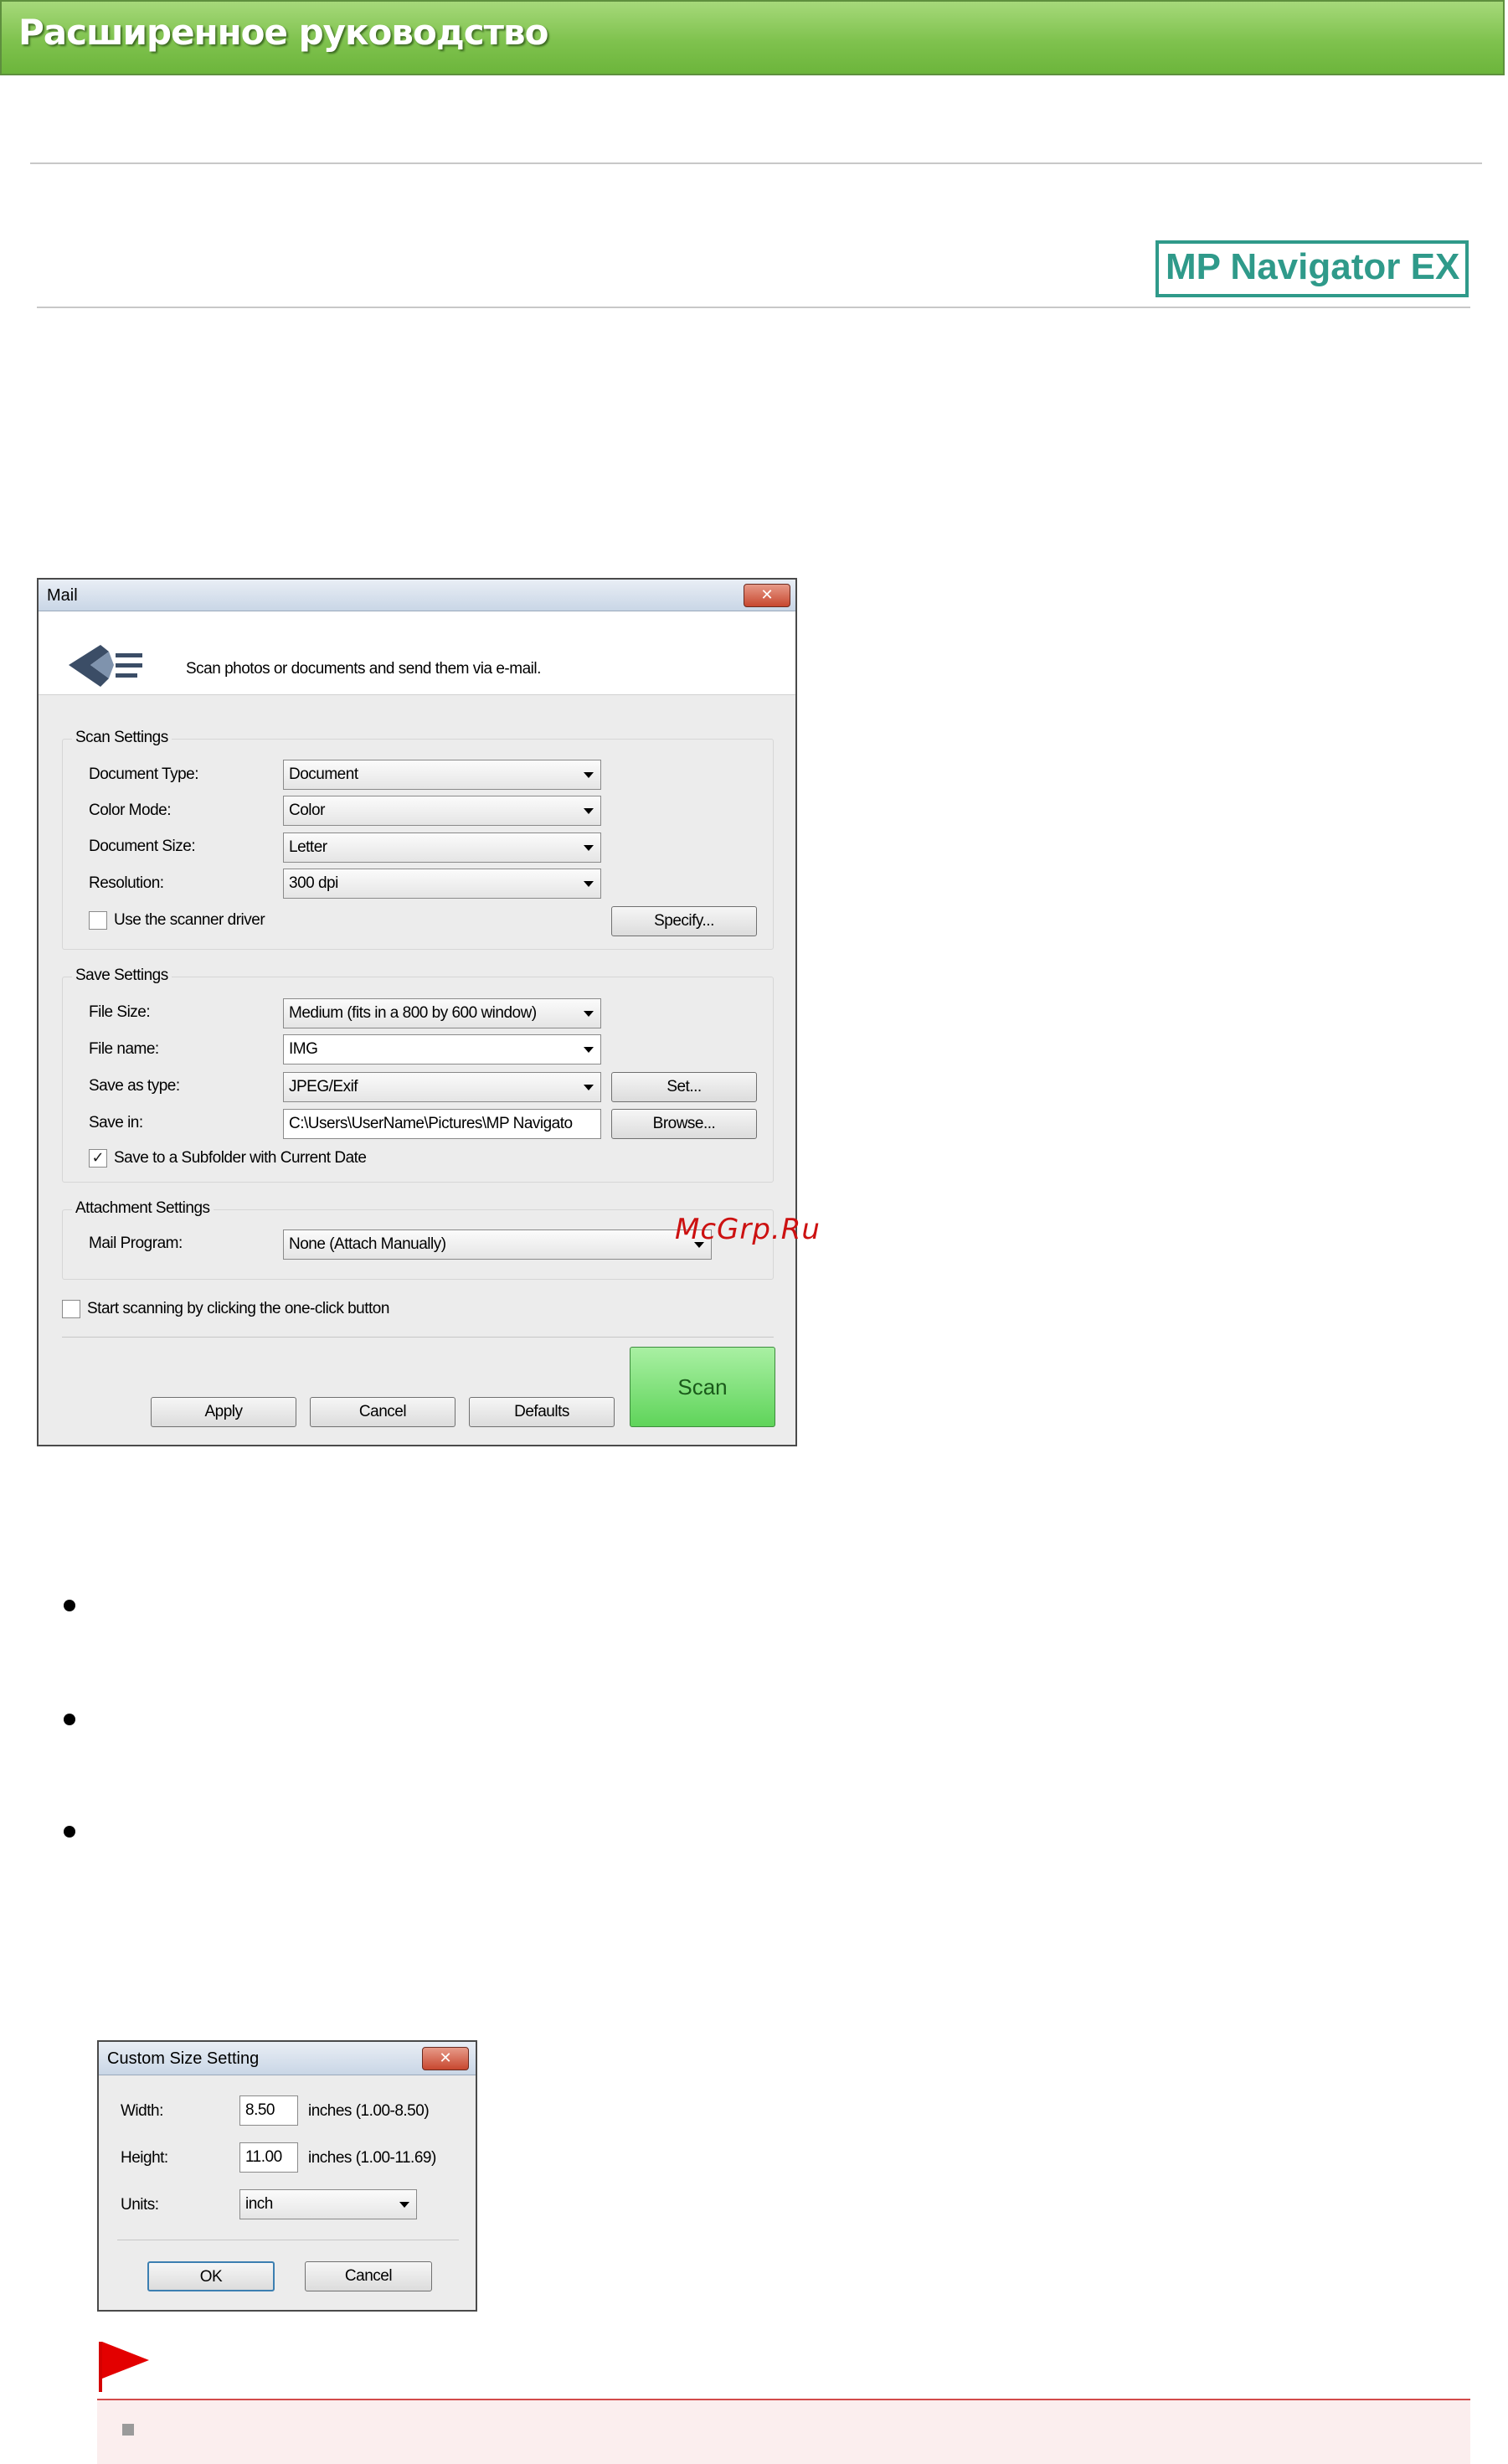  I want to click on width-label: Width:, so click(142, 2111).